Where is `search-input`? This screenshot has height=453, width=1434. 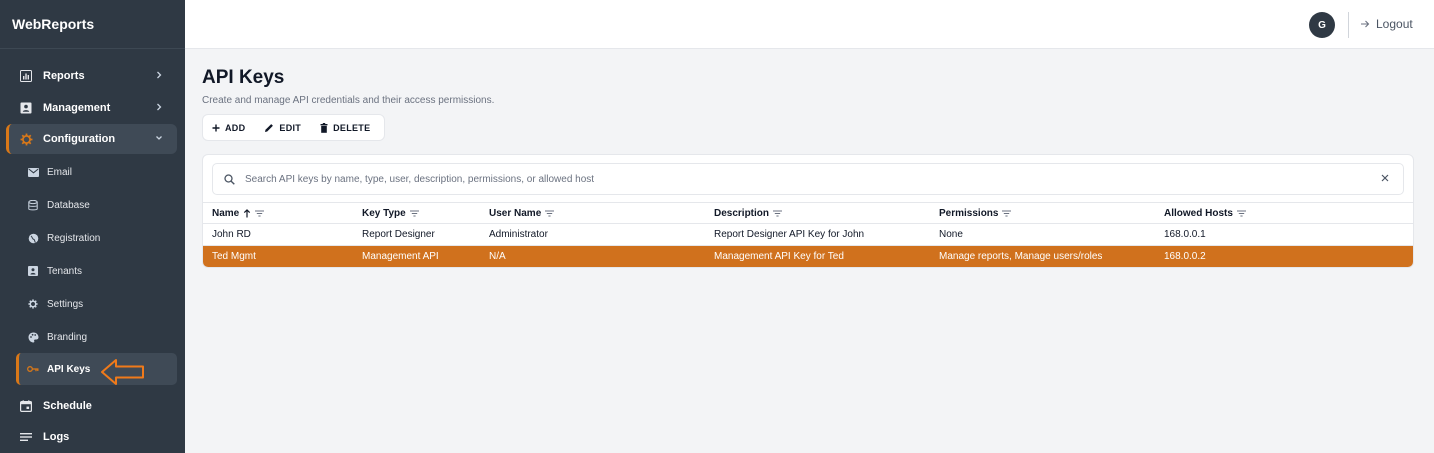 search-input is located at coordinates (795, 179).